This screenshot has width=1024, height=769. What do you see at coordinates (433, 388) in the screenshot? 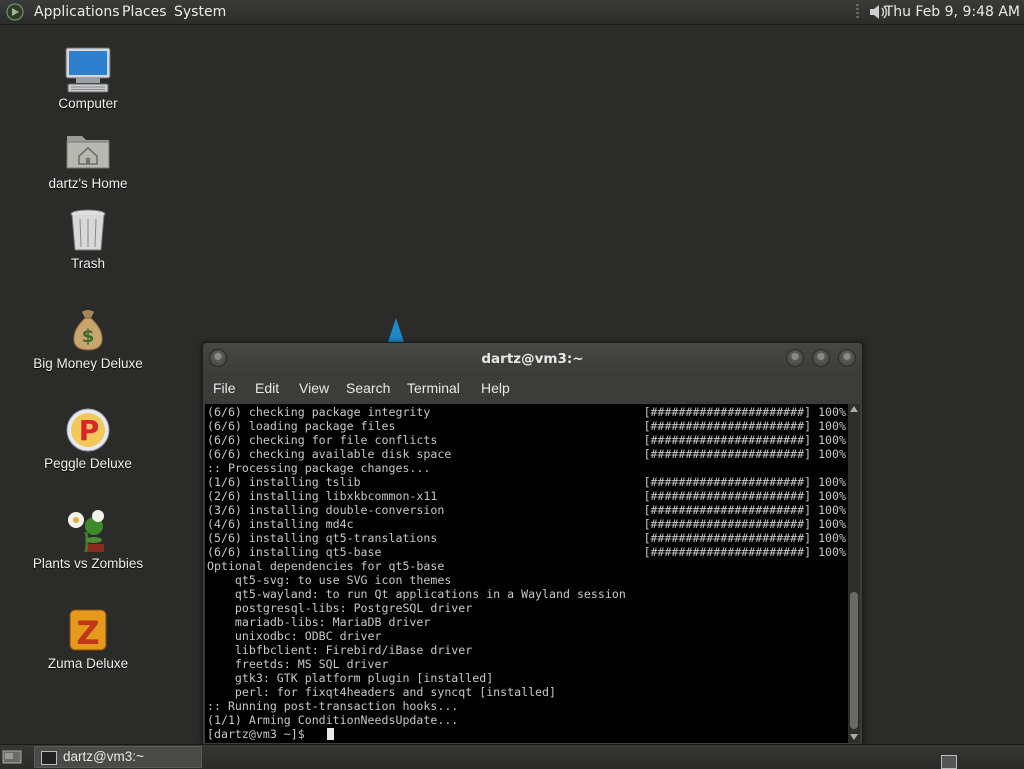
I see `menu-terminal: Terminal` at bounding box center [433, 388].